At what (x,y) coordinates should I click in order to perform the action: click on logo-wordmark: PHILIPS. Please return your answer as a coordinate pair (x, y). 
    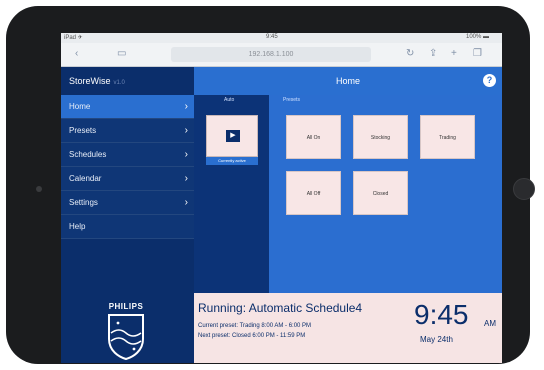
    Looking at the image, I should click on (126, 306).